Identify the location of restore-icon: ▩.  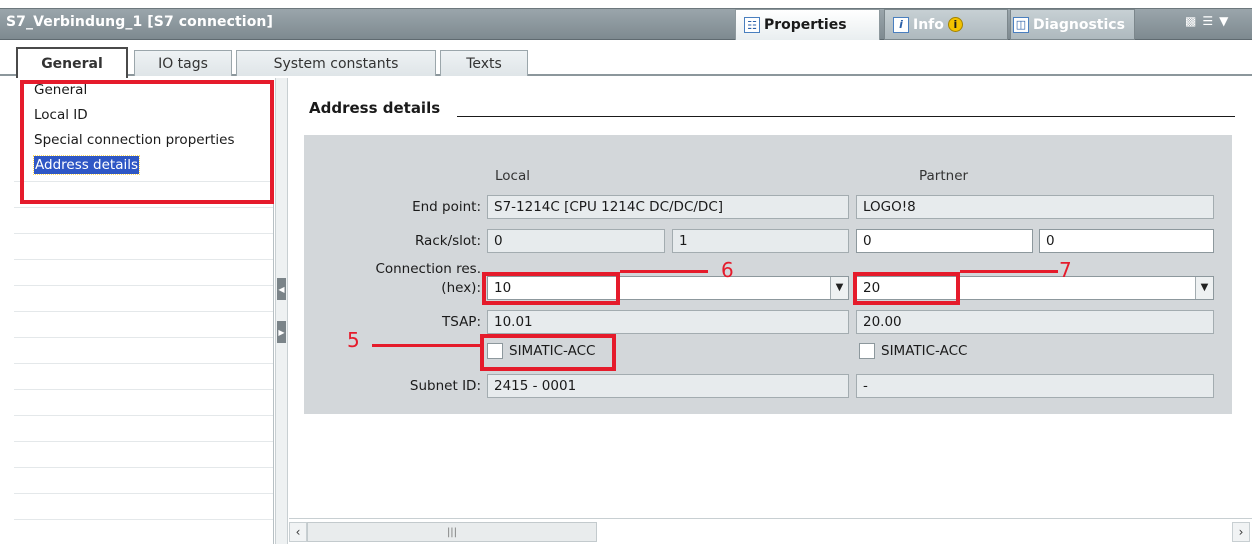
(1190, 21).